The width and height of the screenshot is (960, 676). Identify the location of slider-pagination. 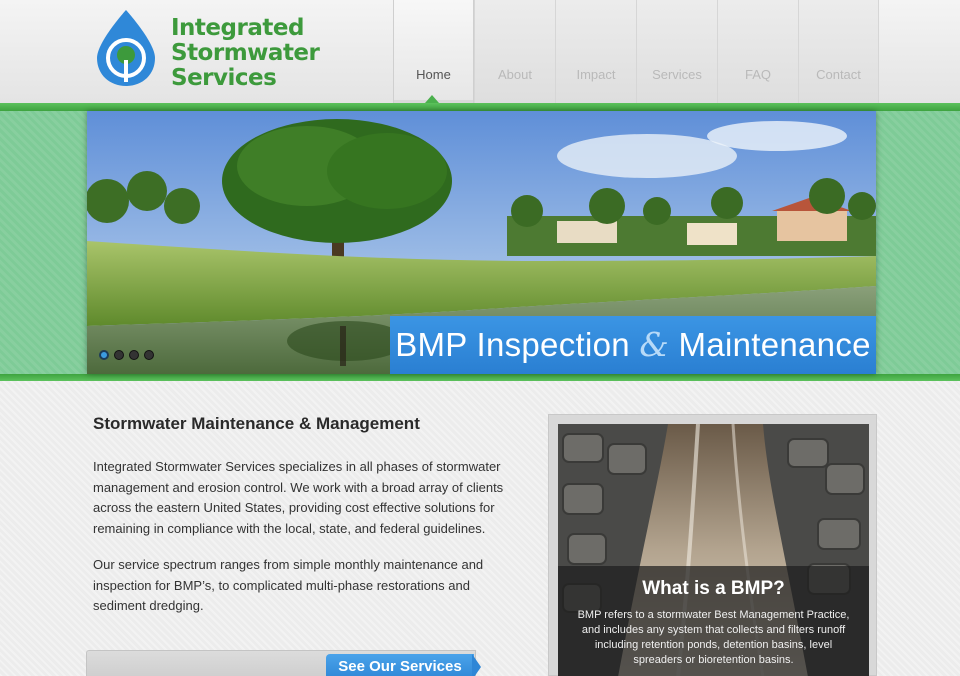
(126, 355).